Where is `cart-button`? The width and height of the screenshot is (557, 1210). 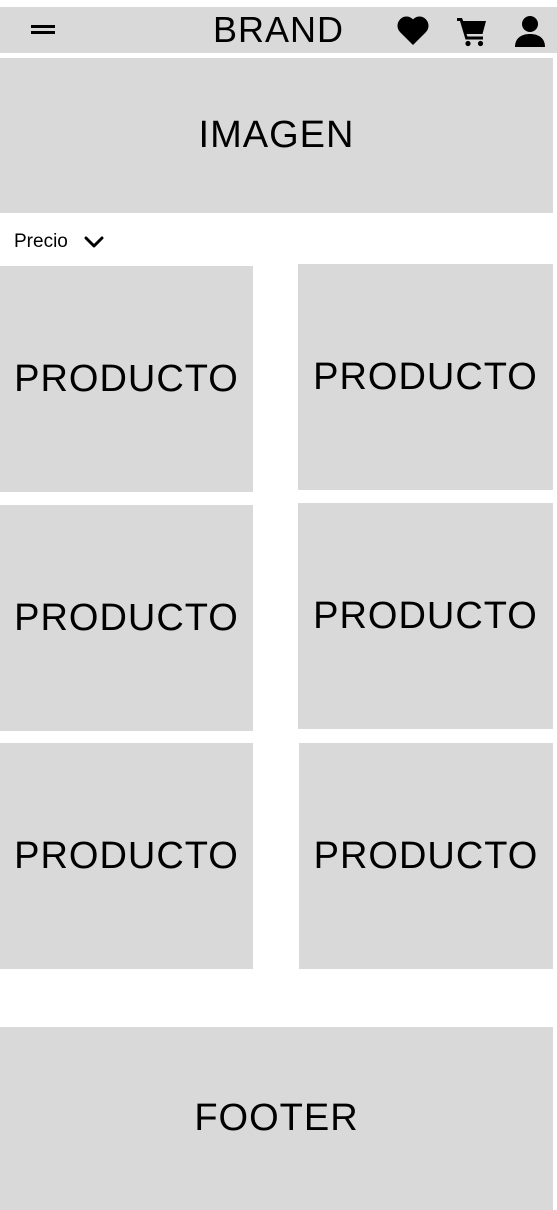
cart-button is located at coordinates (472, 31).